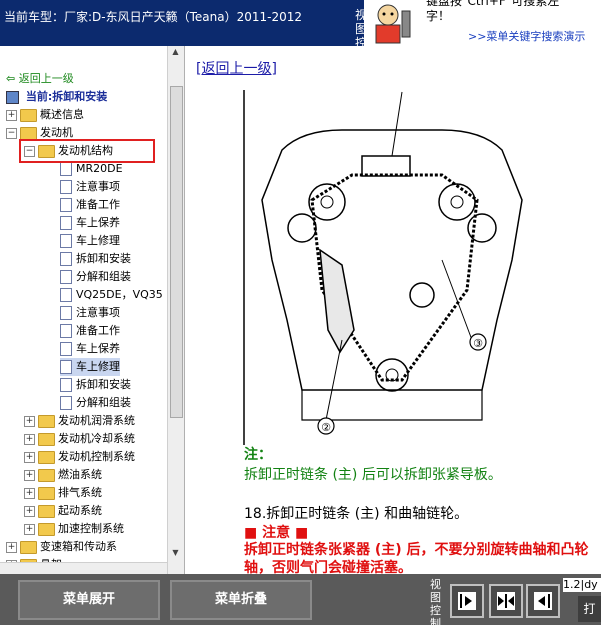 The image size is (601, 630). Describe the element at coordinates (103, 402) in the screenshot. I see `tree-item-label: 分解和组装` at that location.